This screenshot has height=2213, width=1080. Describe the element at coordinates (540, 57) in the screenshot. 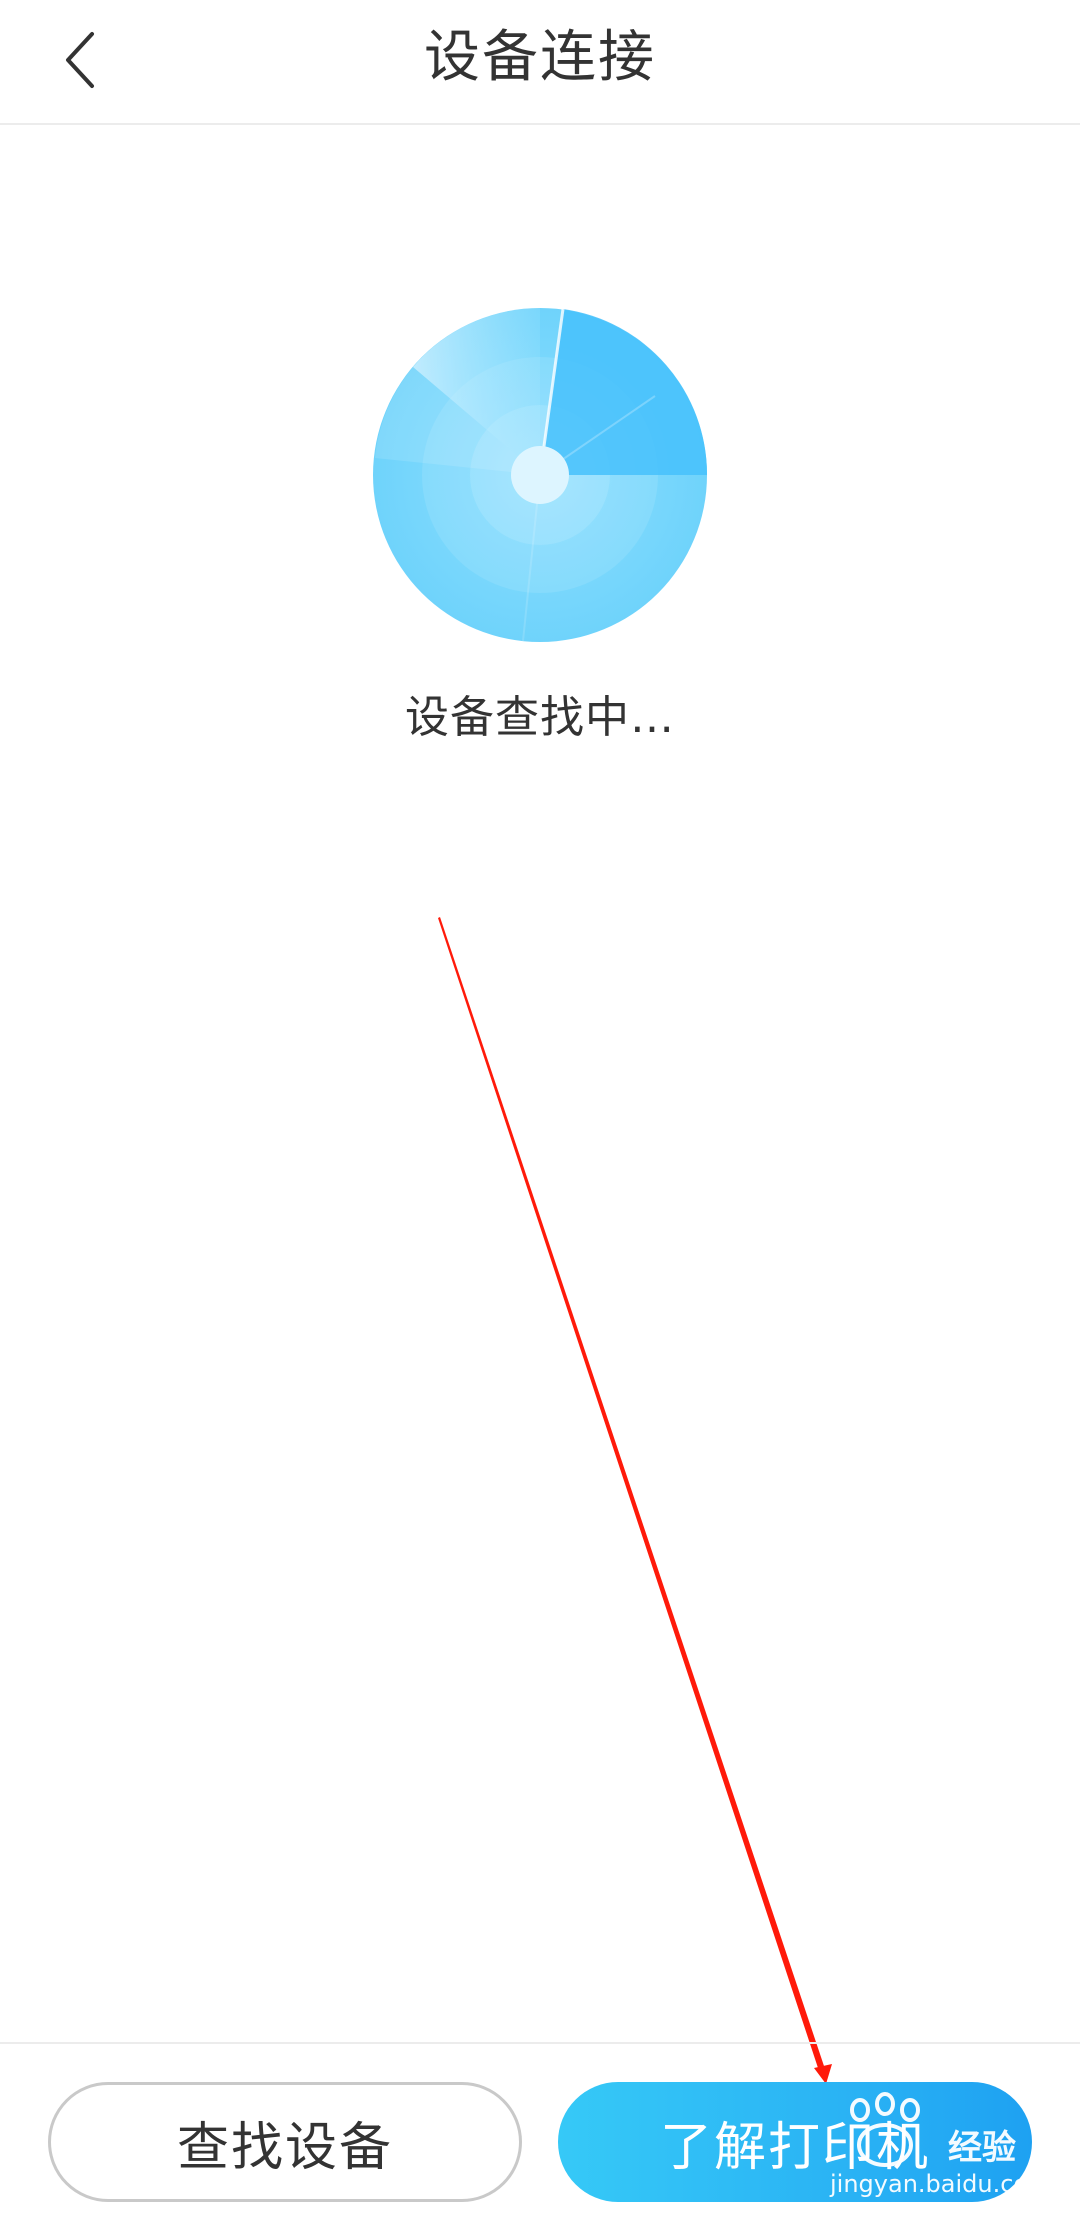

I see `page-title: 设备连接` at that location.